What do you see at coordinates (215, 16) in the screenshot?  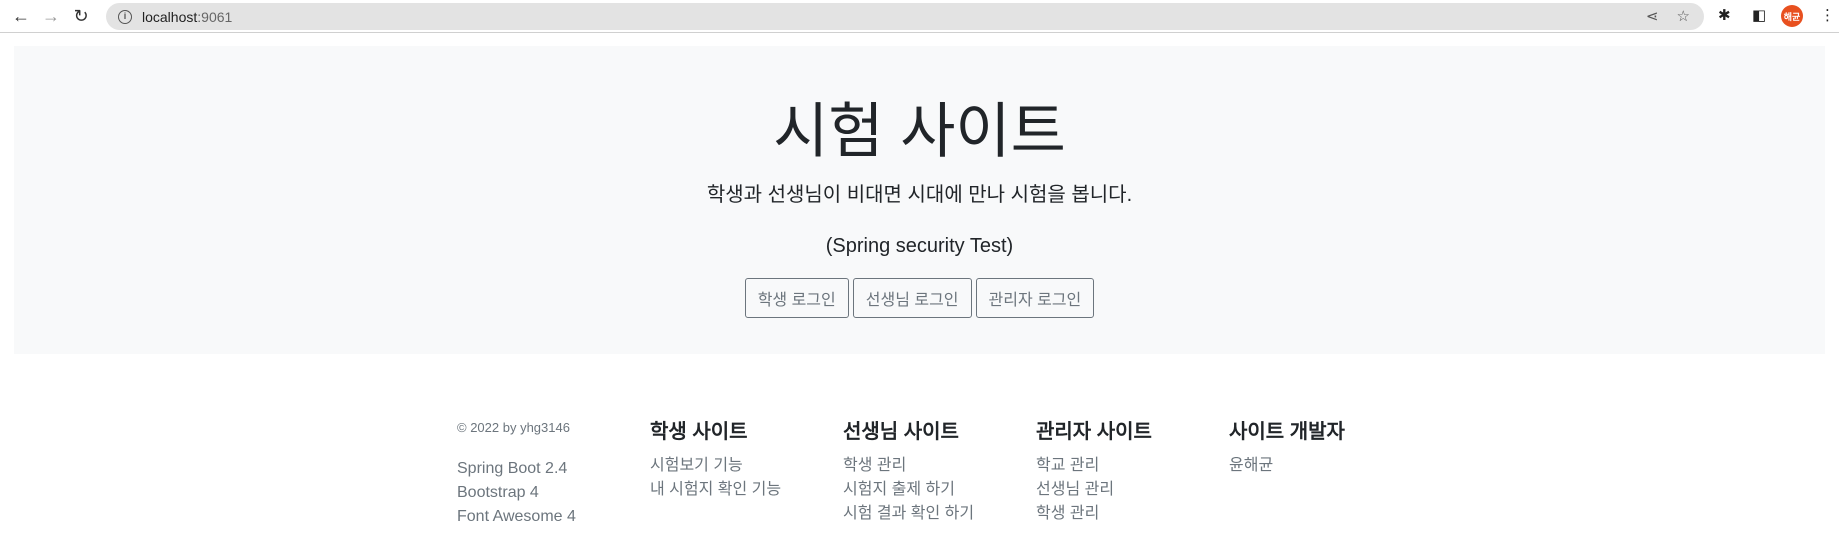 I see `url-port: :9061` at bounding box center [215, 16].